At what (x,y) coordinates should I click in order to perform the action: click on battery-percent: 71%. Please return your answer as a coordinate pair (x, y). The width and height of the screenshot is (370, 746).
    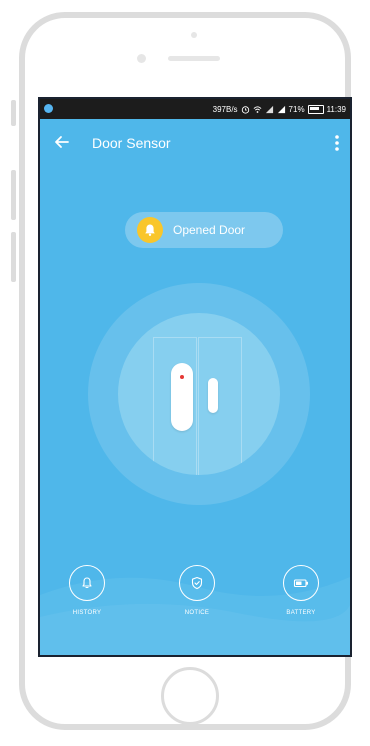
    Looking at the image, I should click on (296, 109).